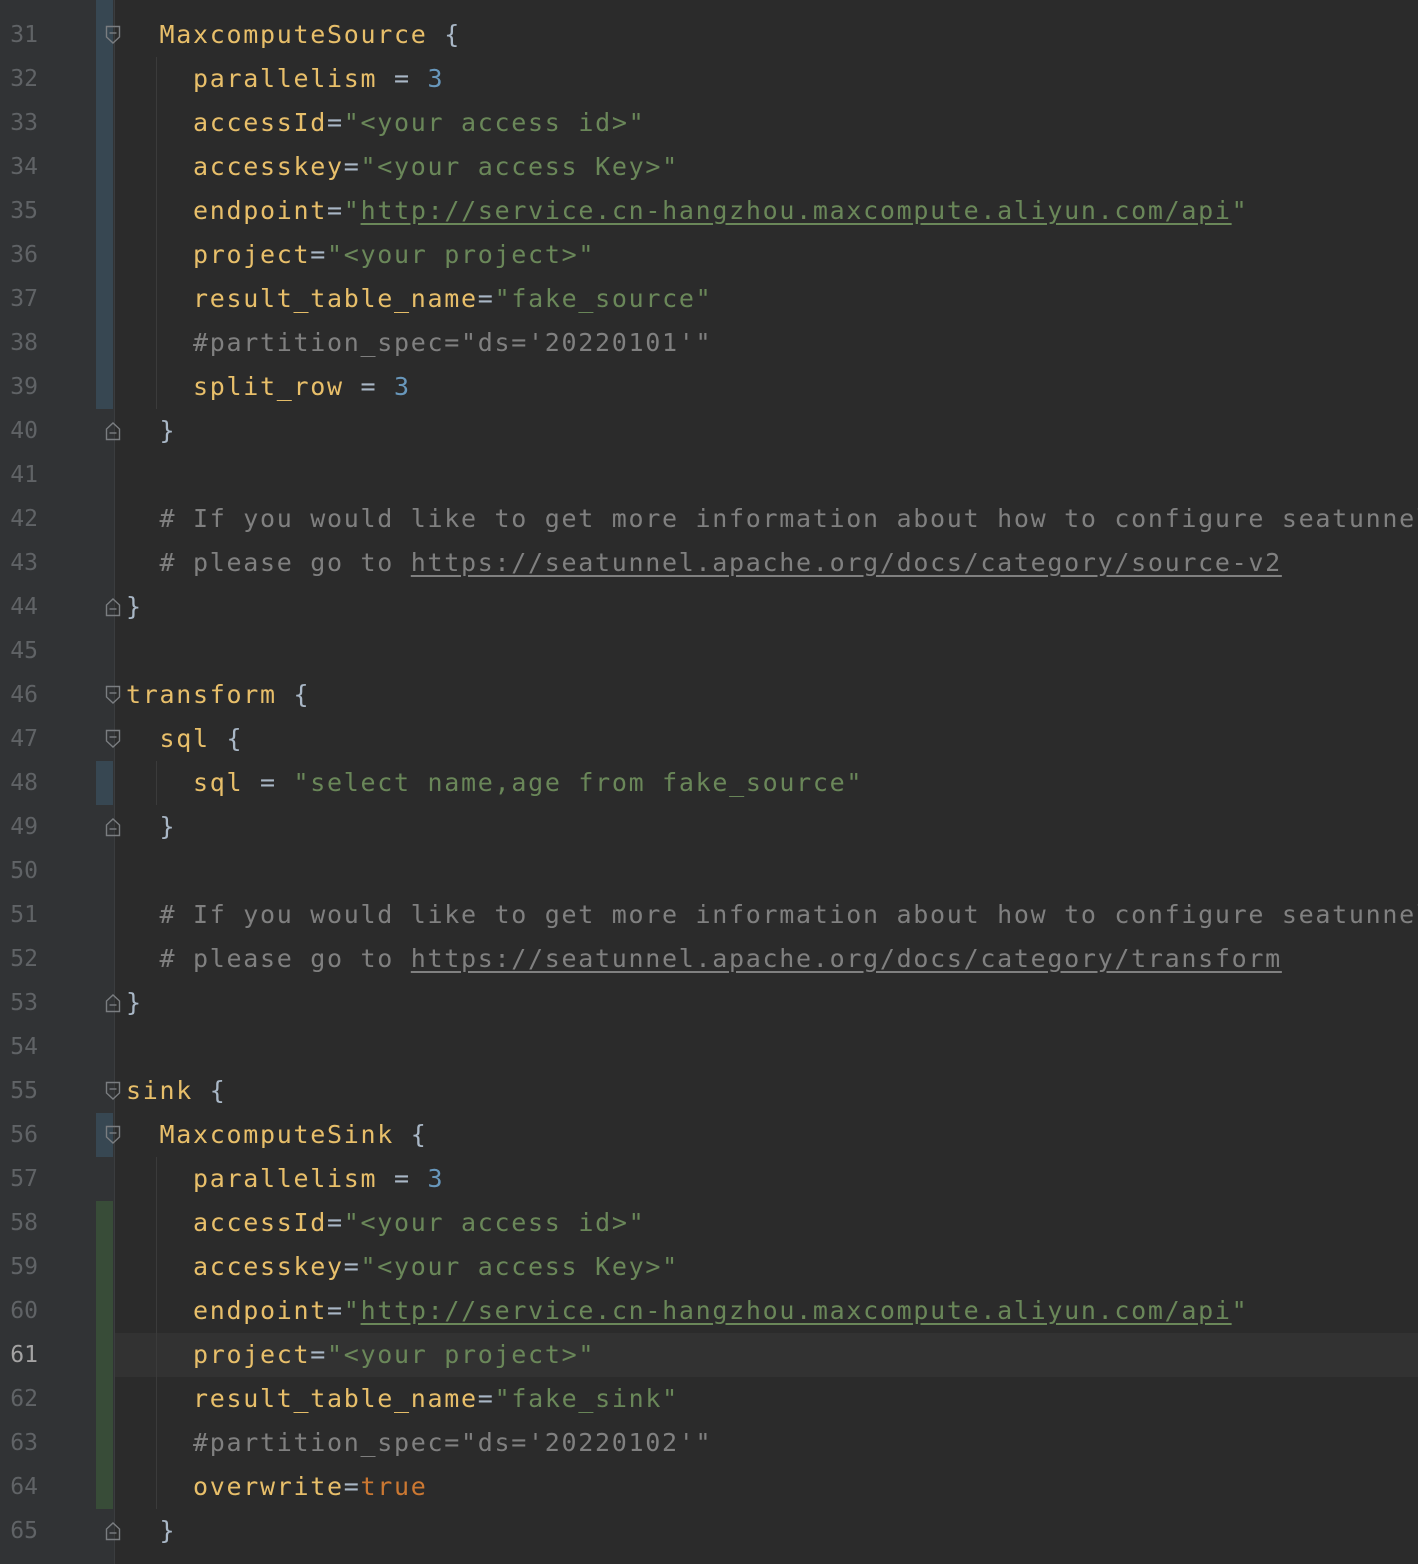 This screenshot has height=1564, width=1418. Describe the element at coordinates (494, 783) in the screenshot. I see `code-text: sql = "select name,age from fake_source"` at that location.